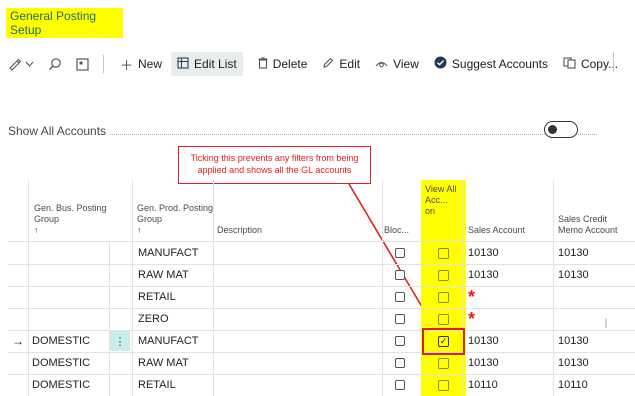  I want to click on column-header-sales-account: Sales Account, so click(508, 211).